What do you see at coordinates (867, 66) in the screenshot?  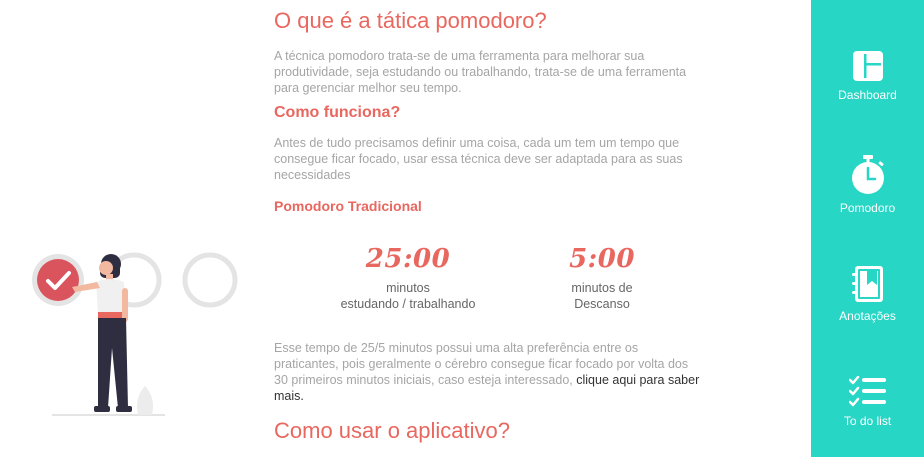 I see `dashboard-icon` at bounding box center [867, 66].